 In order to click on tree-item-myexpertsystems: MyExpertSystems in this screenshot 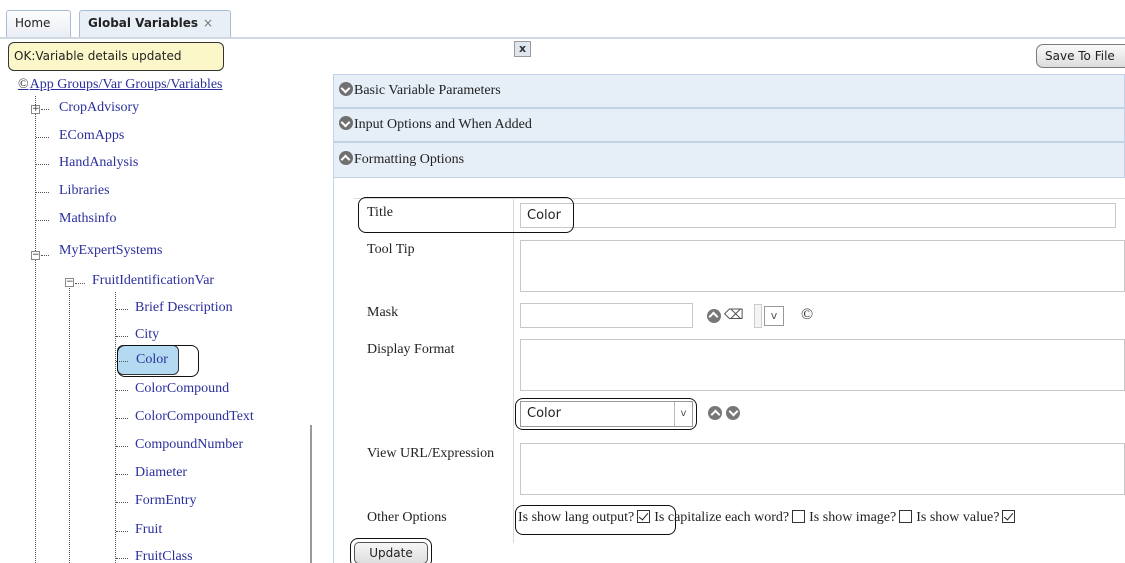, I will do `click(110, 251)`.